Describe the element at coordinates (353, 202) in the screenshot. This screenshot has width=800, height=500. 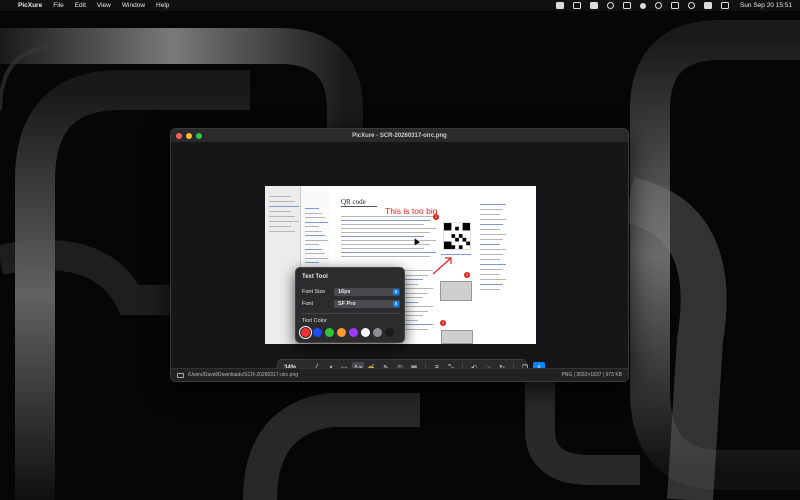
I see `screenshot-heading: QR code` at that location.